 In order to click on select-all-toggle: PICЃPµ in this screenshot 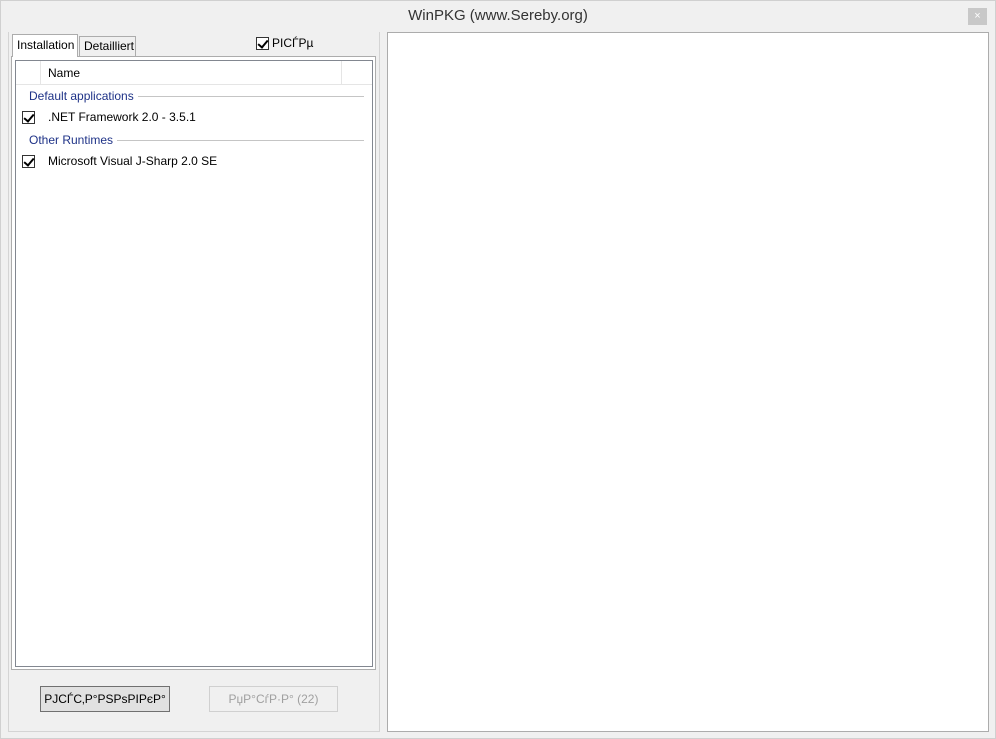, I will do `click(284, 43)`.